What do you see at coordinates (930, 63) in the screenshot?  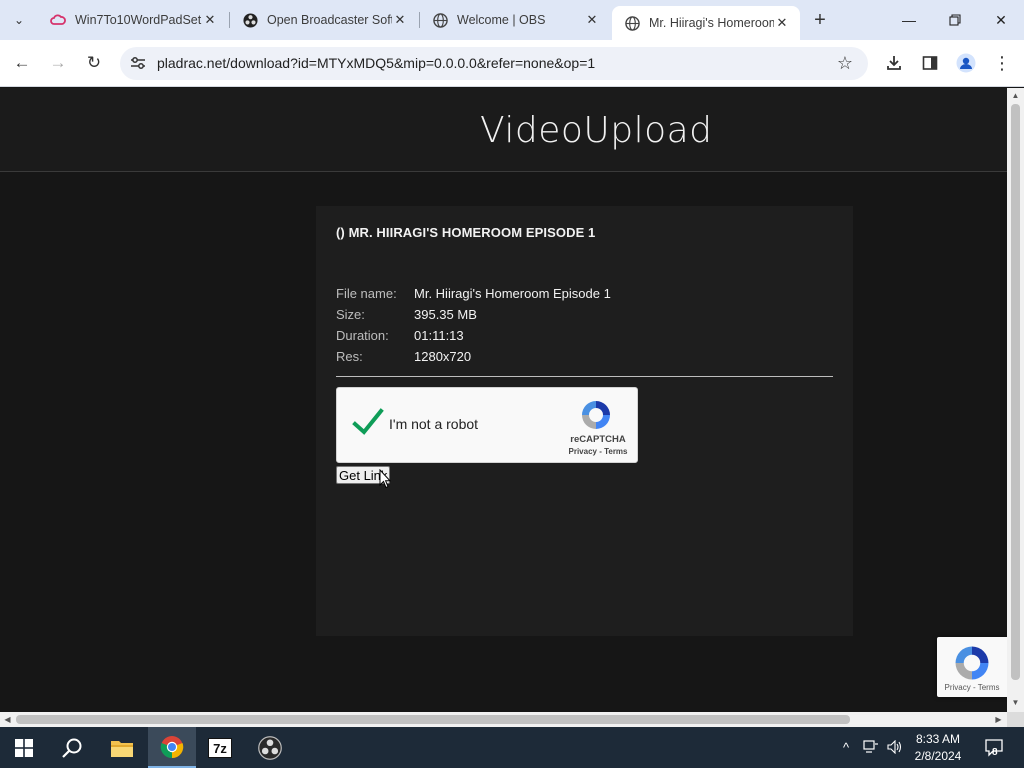 I see `side-panel-icon` at bounding box center [930, 63].